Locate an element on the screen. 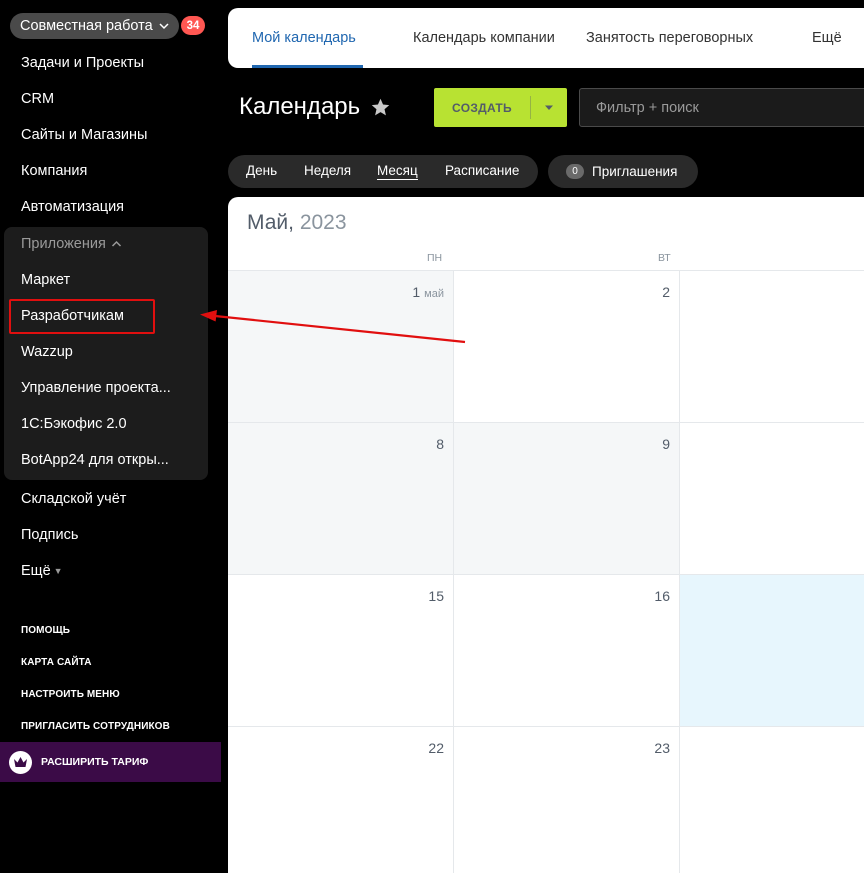 The height and width of the screenshot is (873, 864). sidebar-item-automation: Автоматизация is located at coordinates (72, 207).